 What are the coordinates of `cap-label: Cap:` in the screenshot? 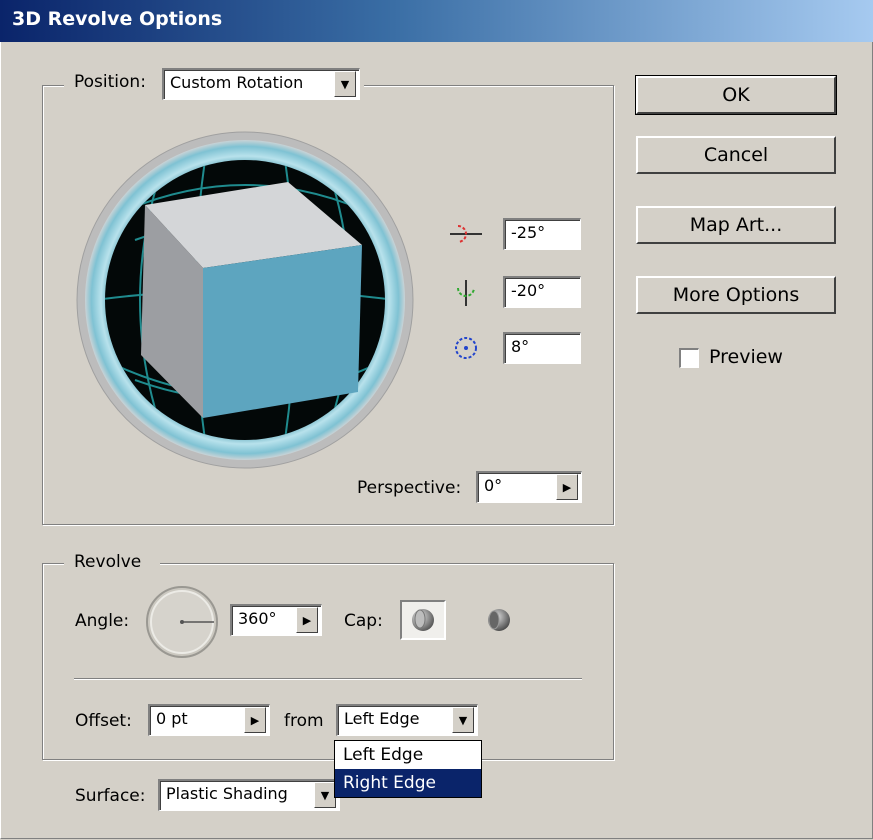 It's located at (363, 621).